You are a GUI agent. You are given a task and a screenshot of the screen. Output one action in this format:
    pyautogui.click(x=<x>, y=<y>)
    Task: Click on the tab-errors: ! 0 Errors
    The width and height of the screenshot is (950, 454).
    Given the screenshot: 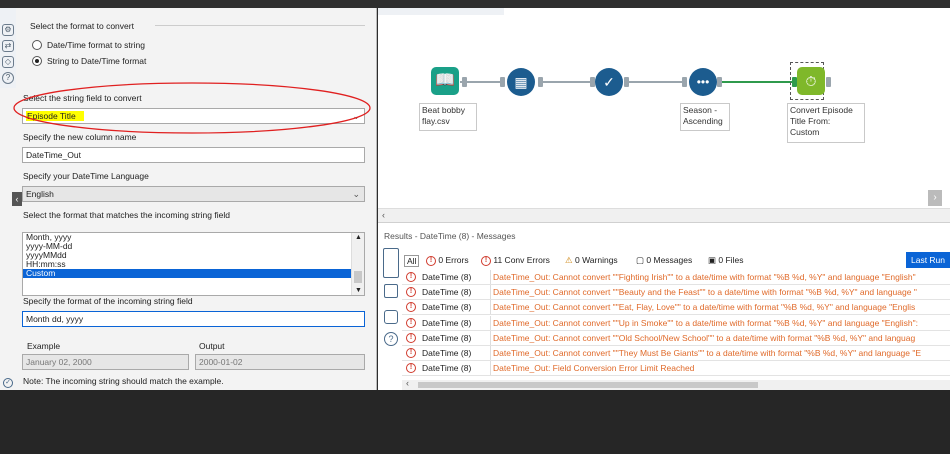 What is the action you would take?
    pyautogui.click(x=447, y=260)
    